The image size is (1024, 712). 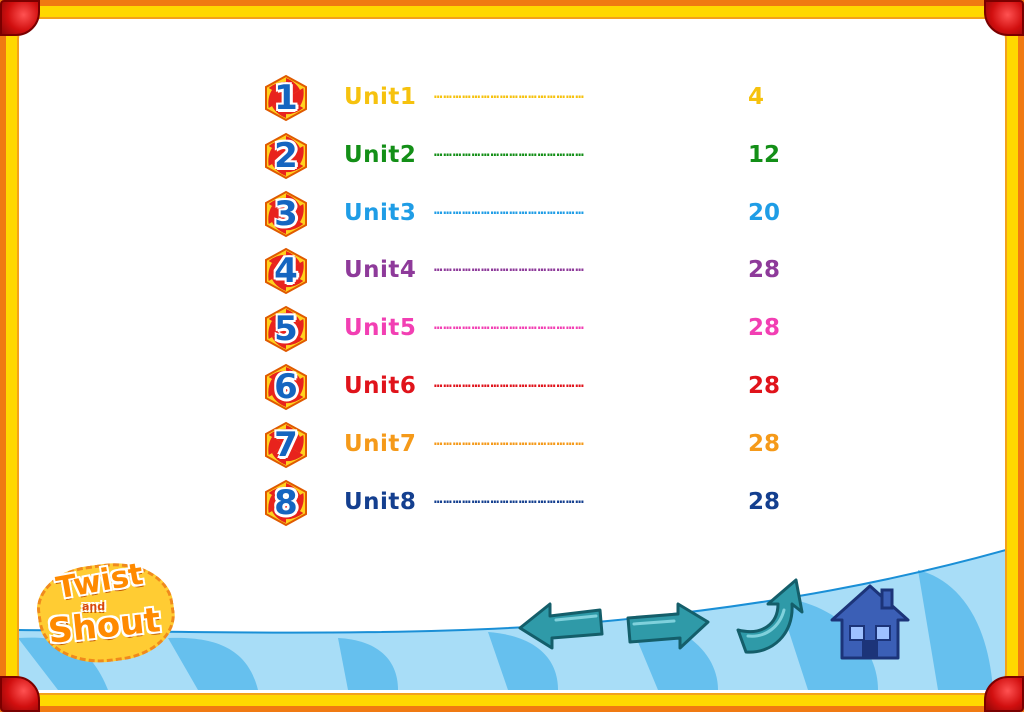 What do you see at coordinates (380, 155) in the screenshot?
I see `unit-label: Unit2` at bounding box center [380, 155].